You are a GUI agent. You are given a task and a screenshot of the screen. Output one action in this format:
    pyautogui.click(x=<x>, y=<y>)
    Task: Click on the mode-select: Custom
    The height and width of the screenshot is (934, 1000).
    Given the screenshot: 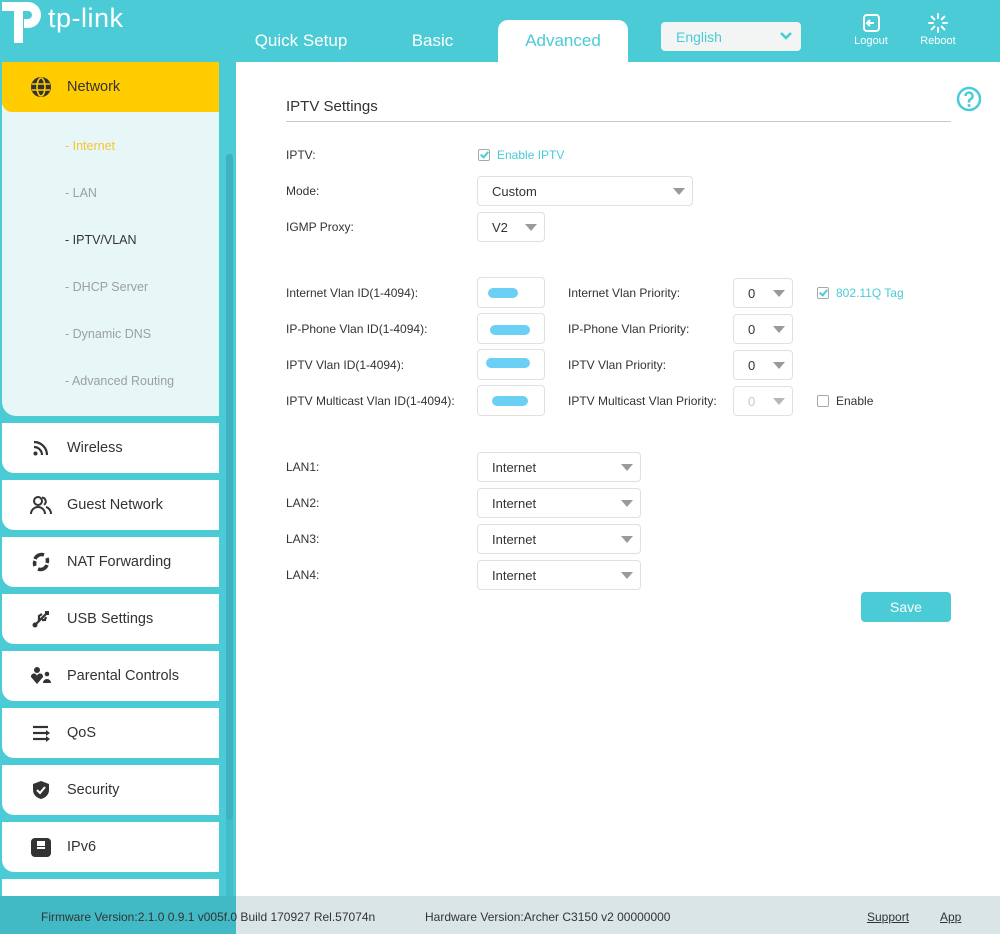 What is the action you would take?
    pyautogui.click(x=585, y=191)
    